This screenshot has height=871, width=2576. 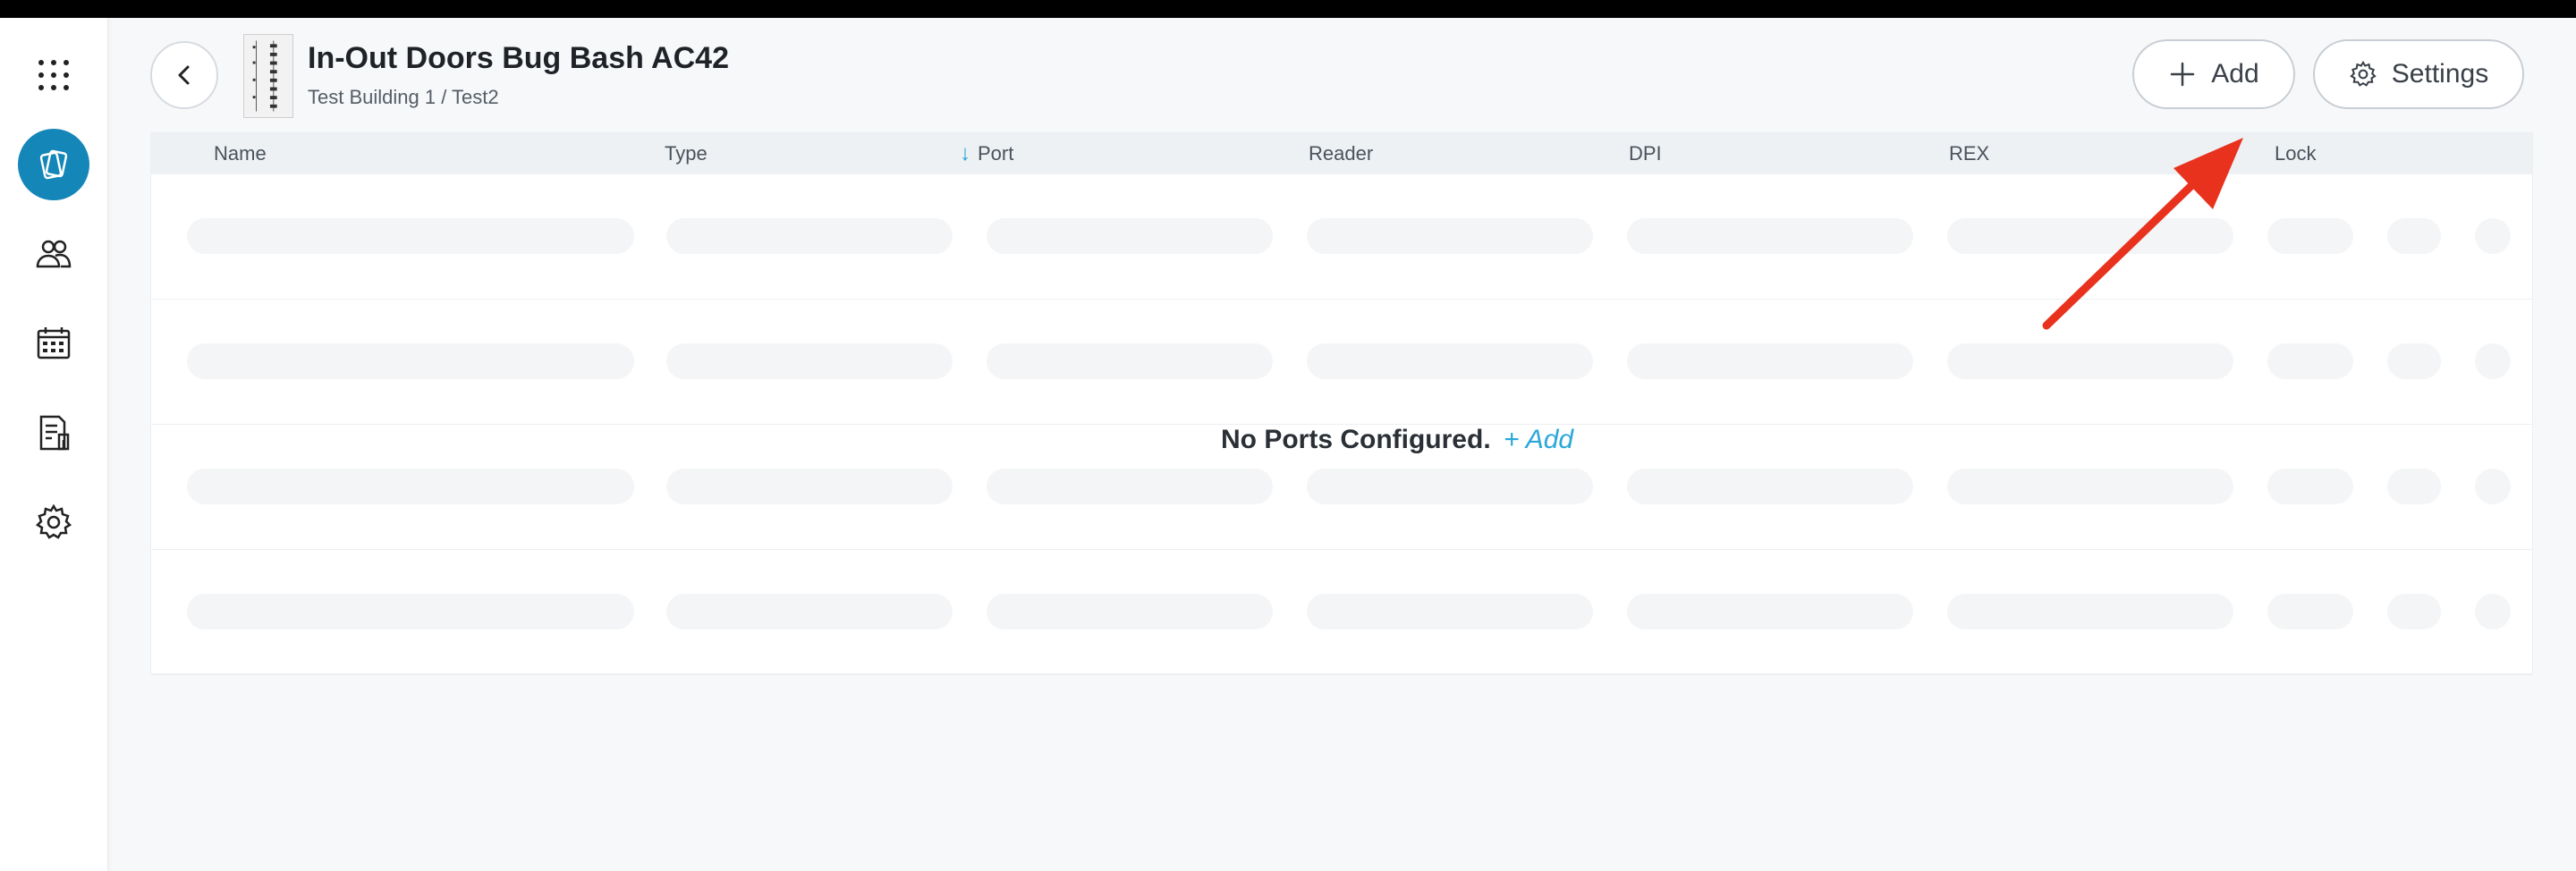 I want to click on calendar-icon, so click(x=53, y=343).